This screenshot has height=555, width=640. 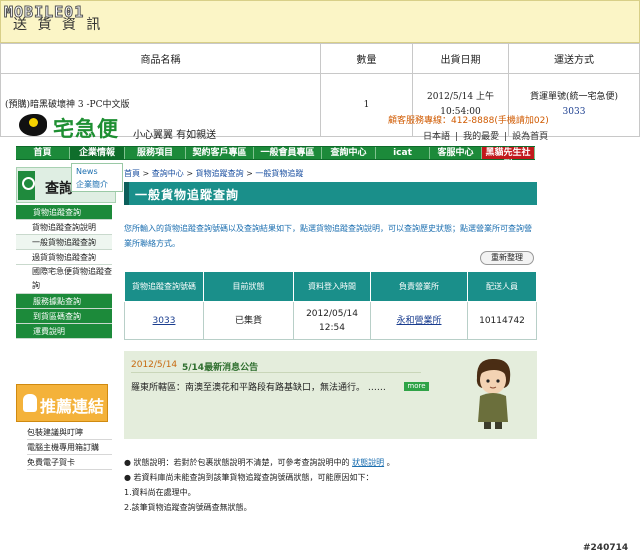 What do you see at coordinates (502, 320) in the screenshot?
I see `cell-staff: 10114742` at bounding box center [502, 320].